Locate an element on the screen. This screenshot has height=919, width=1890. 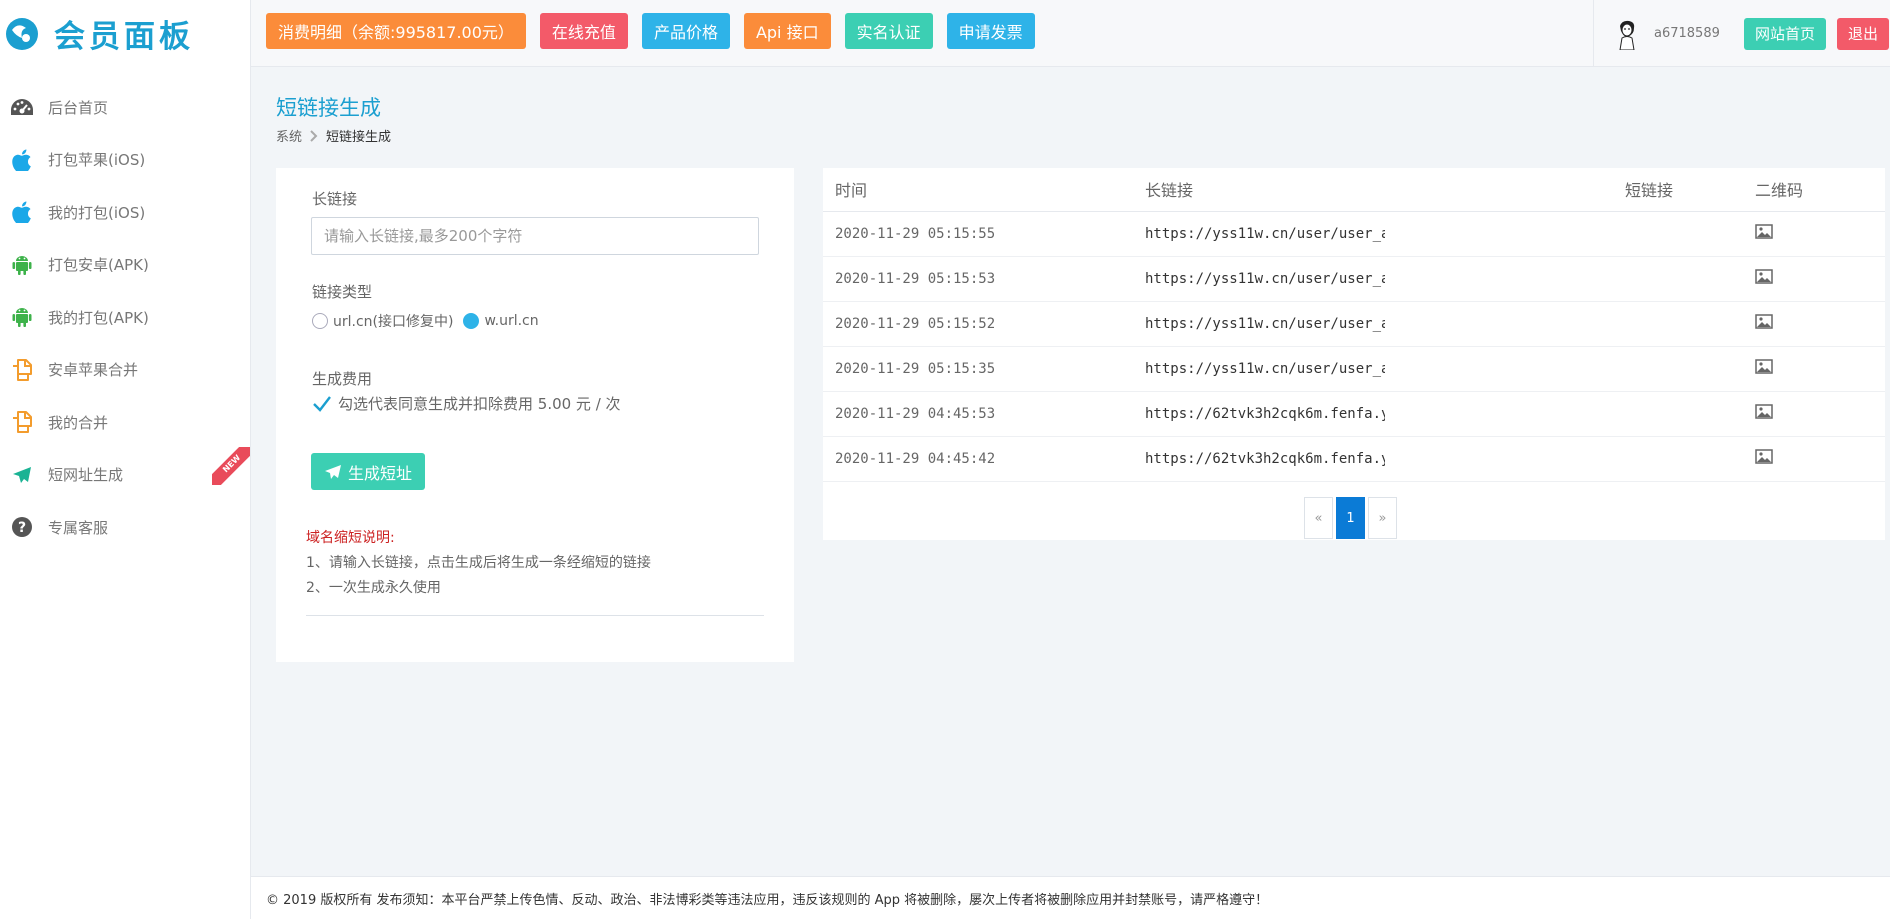
site-home-button: 网站首页 is located at coordinates (1785, 33).